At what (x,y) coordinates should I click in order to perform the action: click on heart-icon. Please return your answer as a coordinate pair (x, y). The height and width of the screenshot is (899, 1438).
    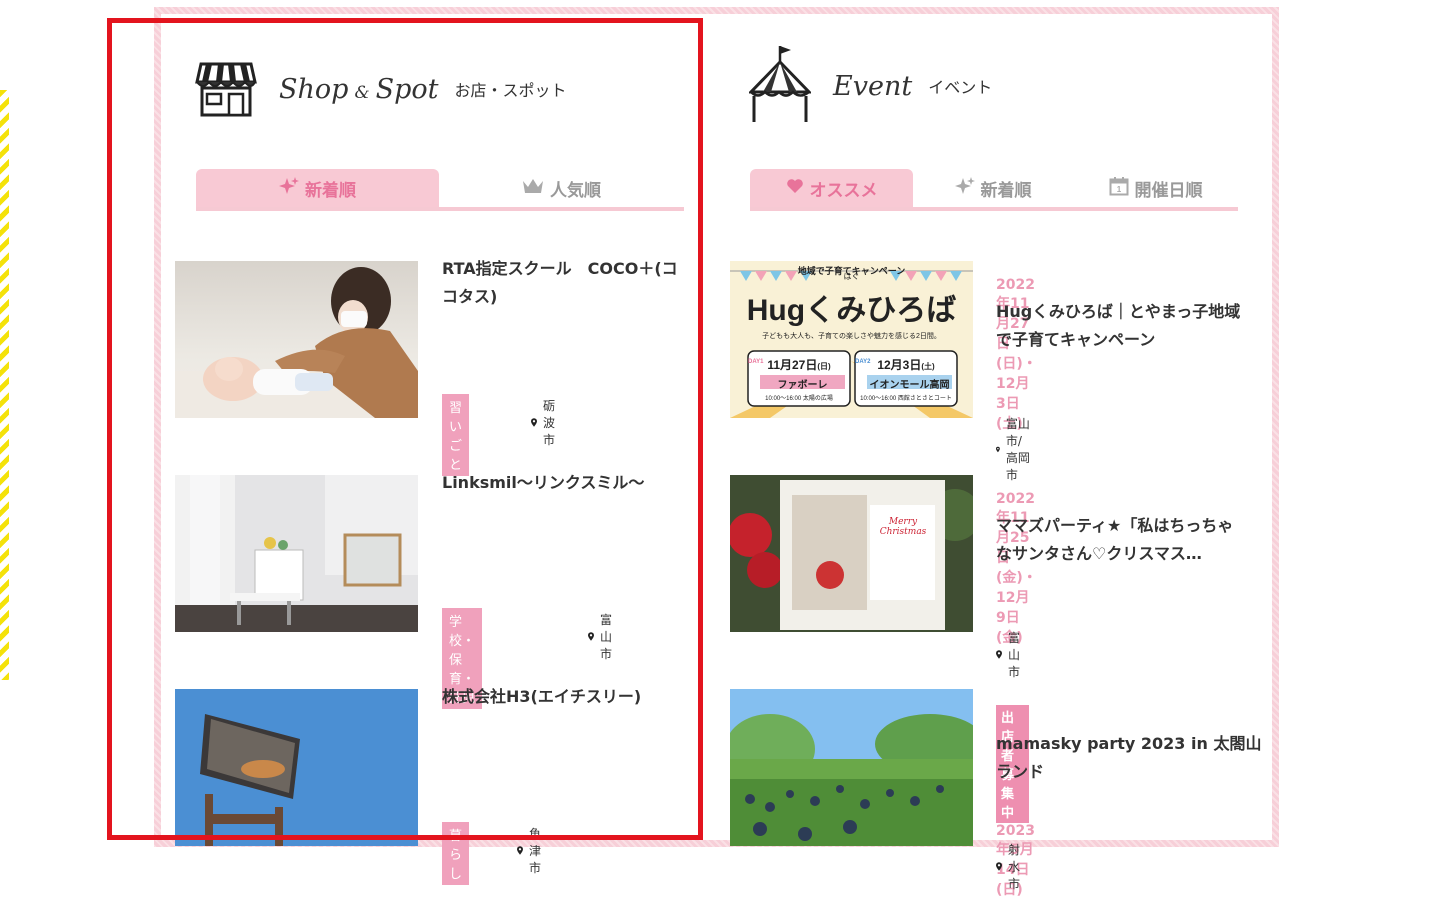
    Looking at the image, I should click on (795, 188).